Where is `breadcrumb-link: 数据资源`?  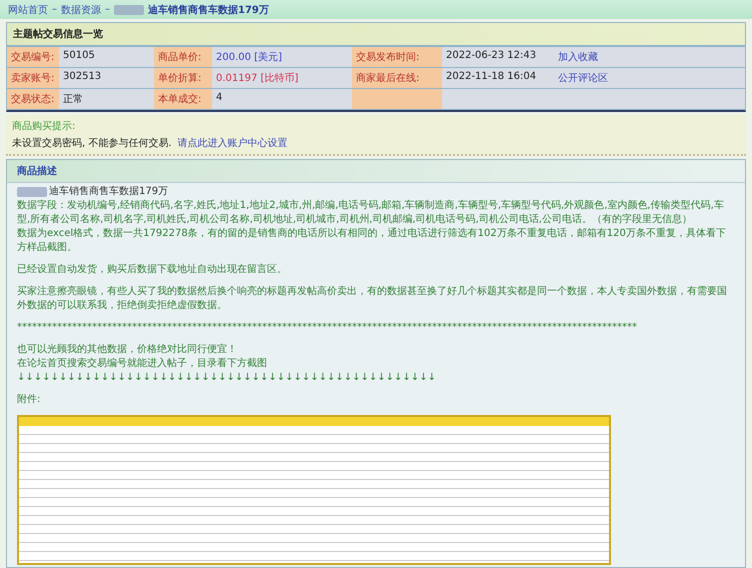
breadcrumb-link: 数据资源 is located at coordinates (81, 9).